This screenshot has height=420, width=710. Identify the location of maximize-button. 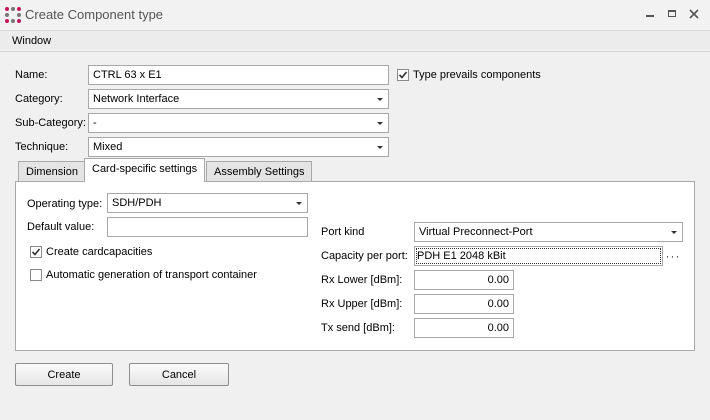
(672, 14).